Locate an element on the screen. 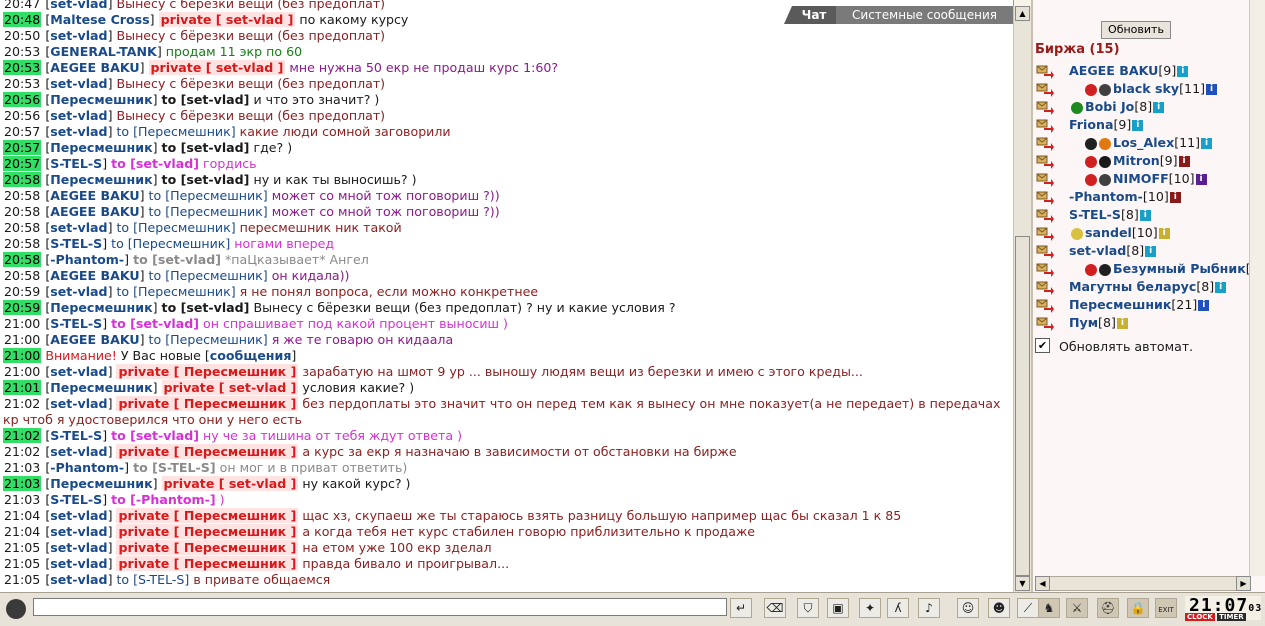 This screenshot has width=1265, height=626. user-name: S-TEL-S is located at coordinates (1095, 214).